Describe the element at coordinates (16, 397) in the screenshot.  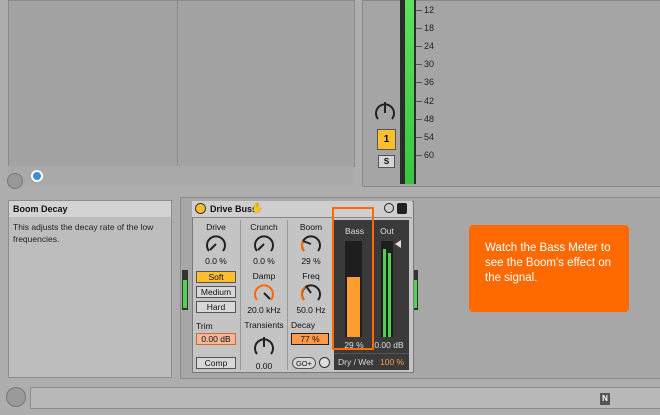
I see `help-view-icon` at that location.